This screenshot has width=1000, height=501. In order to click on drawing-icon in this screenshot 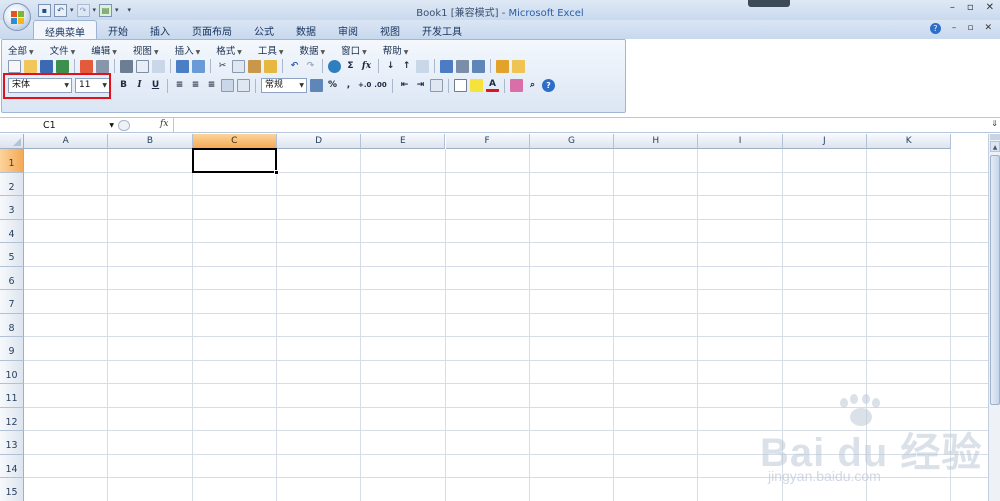, I will do `click(462, 66)`.